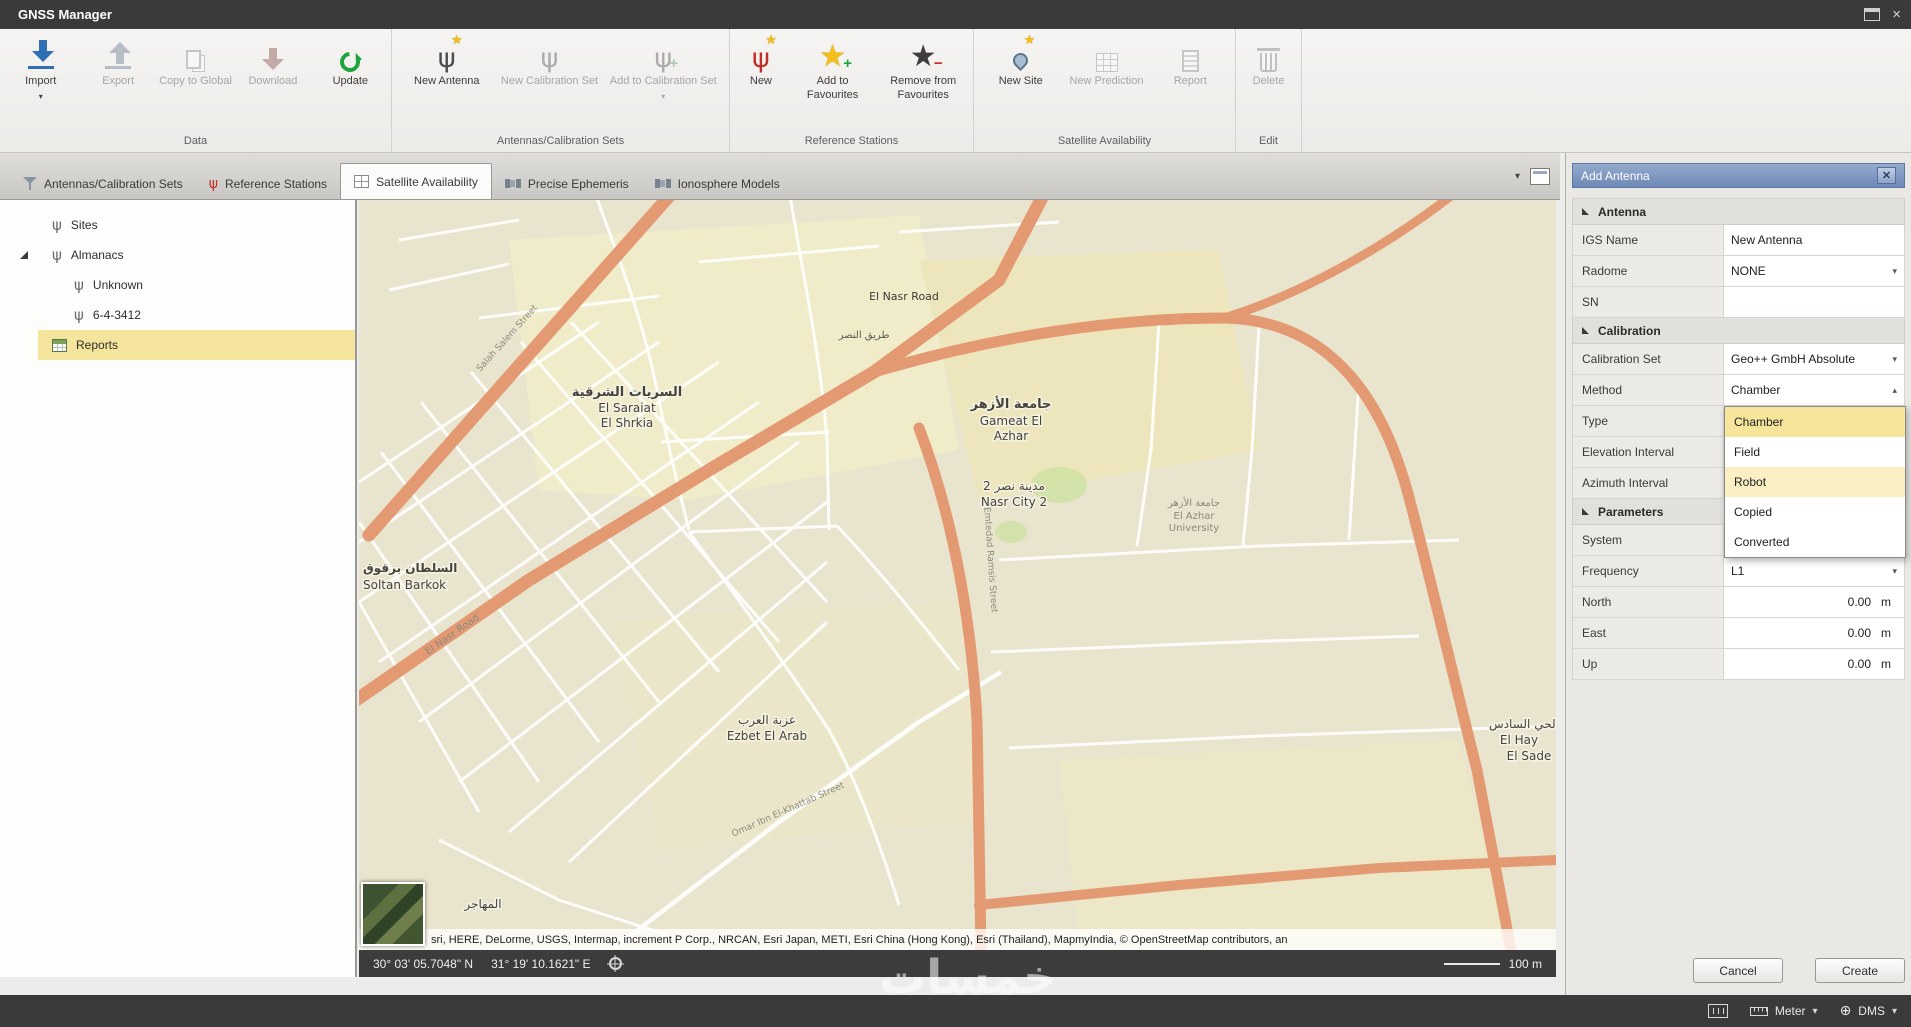 This screenshot has height=1027, width=1911. Describe the element at coordinates (1585, 511) in the screenshot. I see `collapse-triangle-icon` at that location.